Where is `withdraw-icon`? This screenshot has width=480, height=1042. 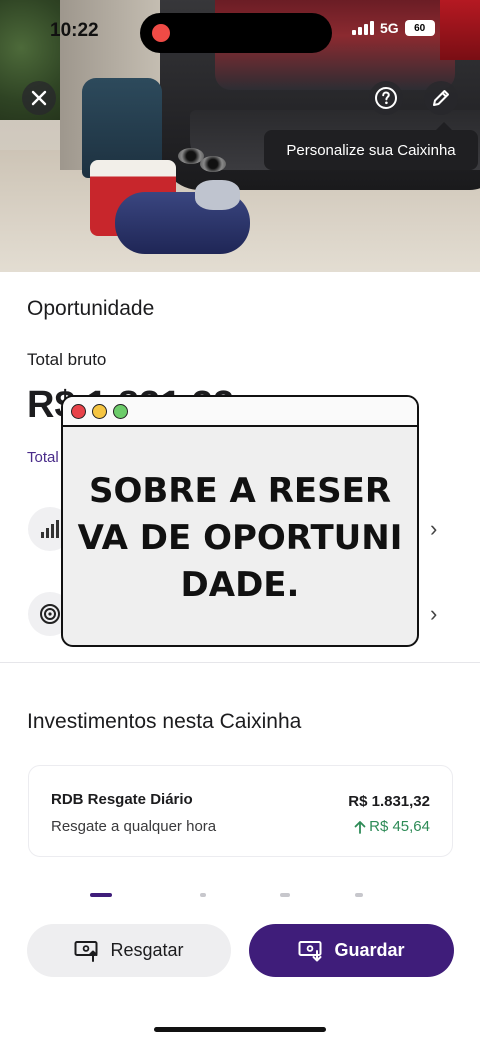
withdraw-icon is located at coordinates (86, 951).